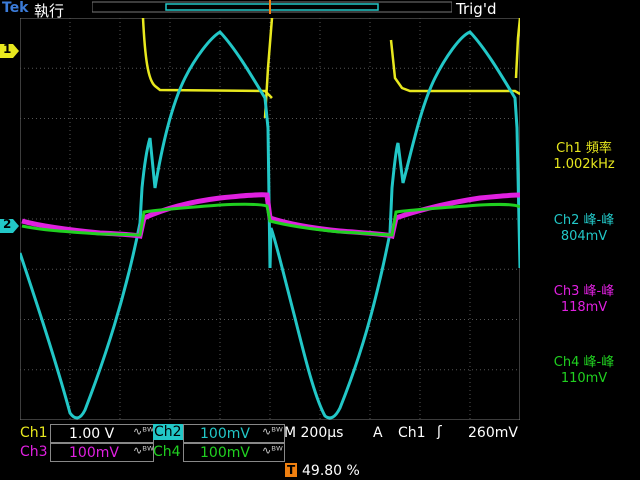  Describe the element at coordinates (584, 307) in the screenshot. I see `measurement-value: 118mV` at that location.